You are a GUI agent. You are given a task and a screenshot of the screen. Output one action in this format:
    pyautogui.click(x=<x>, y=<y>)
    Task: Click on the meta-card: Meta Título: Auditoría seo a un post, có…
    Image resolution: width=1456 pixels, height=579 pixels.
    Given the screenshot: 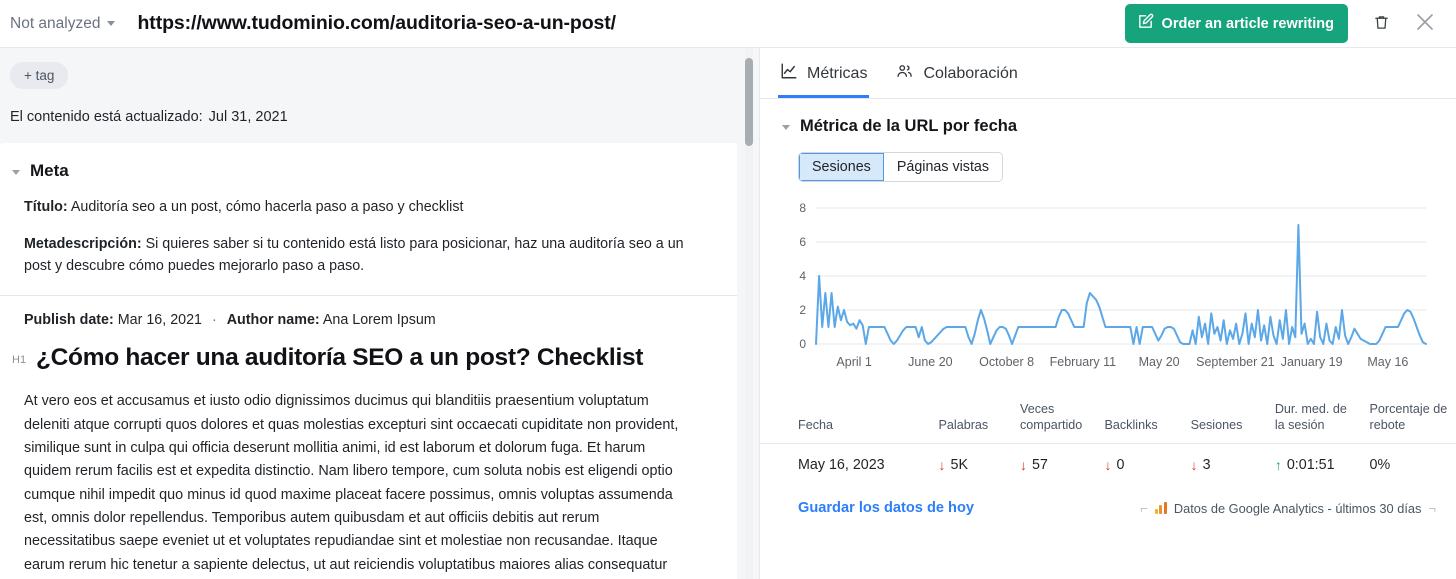 What is the action you would take?
    pyautogui.click(x=368, y=219)
    